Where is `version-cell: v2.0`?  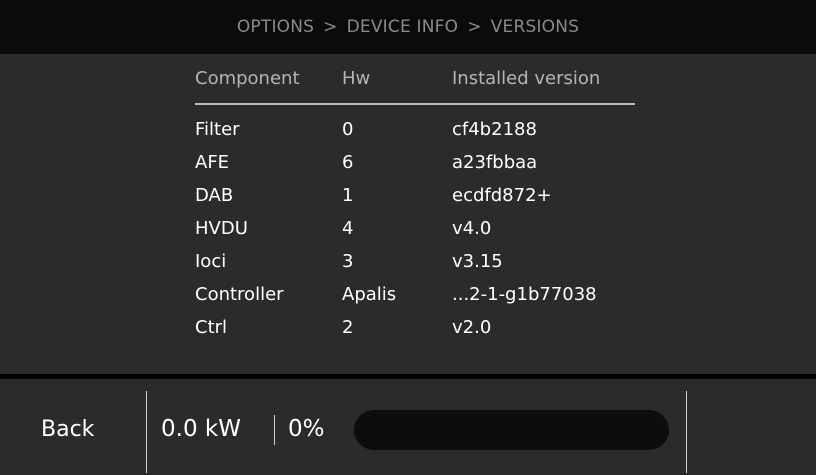 version-cell: v2.0 is located at coordinates (472, 327).